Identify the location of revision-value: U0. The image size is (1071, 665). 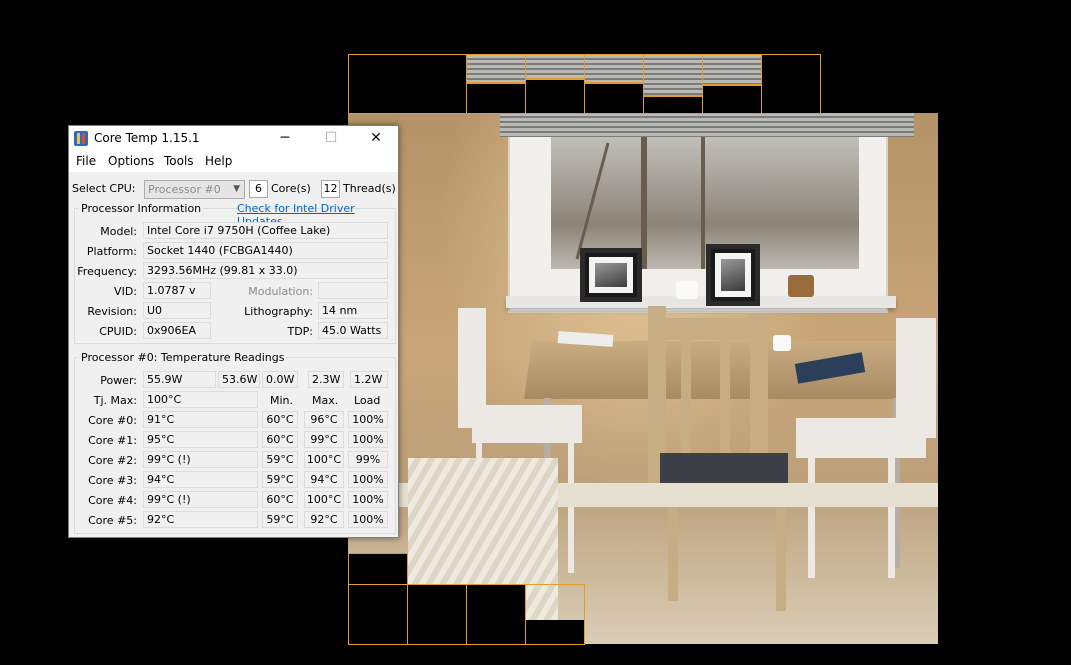
(177, 310).